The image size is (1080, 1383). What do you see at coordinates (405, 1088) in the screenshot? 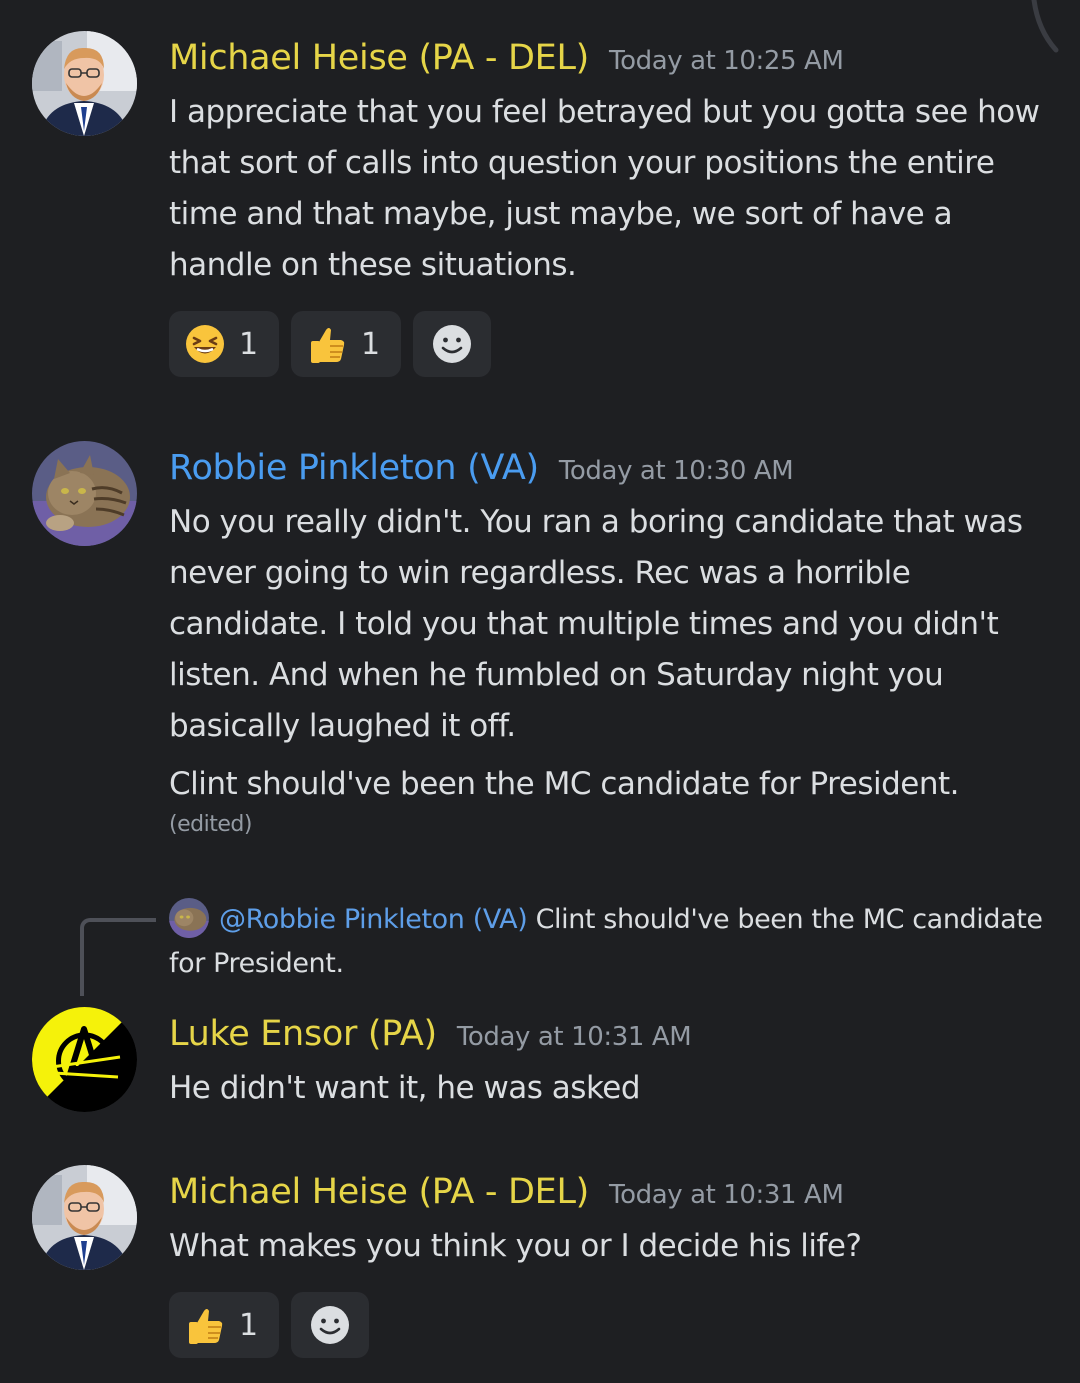
I see `message-text: He didn't want it, he was asked` at bounding box center [405, 1088].